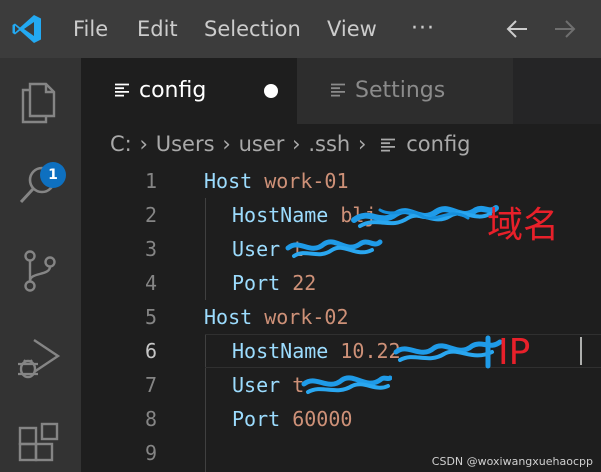 This screenshot has height=472, width=601. What do you see at coordinates (512, 461) in the screenshot?
I see `watermark: CSDN @woxiwangxuehaocpp` at bounding box center [512, 461].